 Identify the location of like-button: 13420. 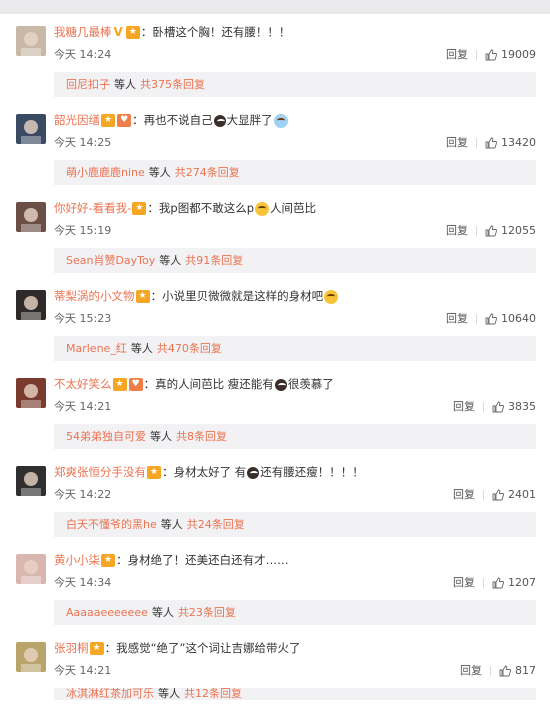
(510, 142).